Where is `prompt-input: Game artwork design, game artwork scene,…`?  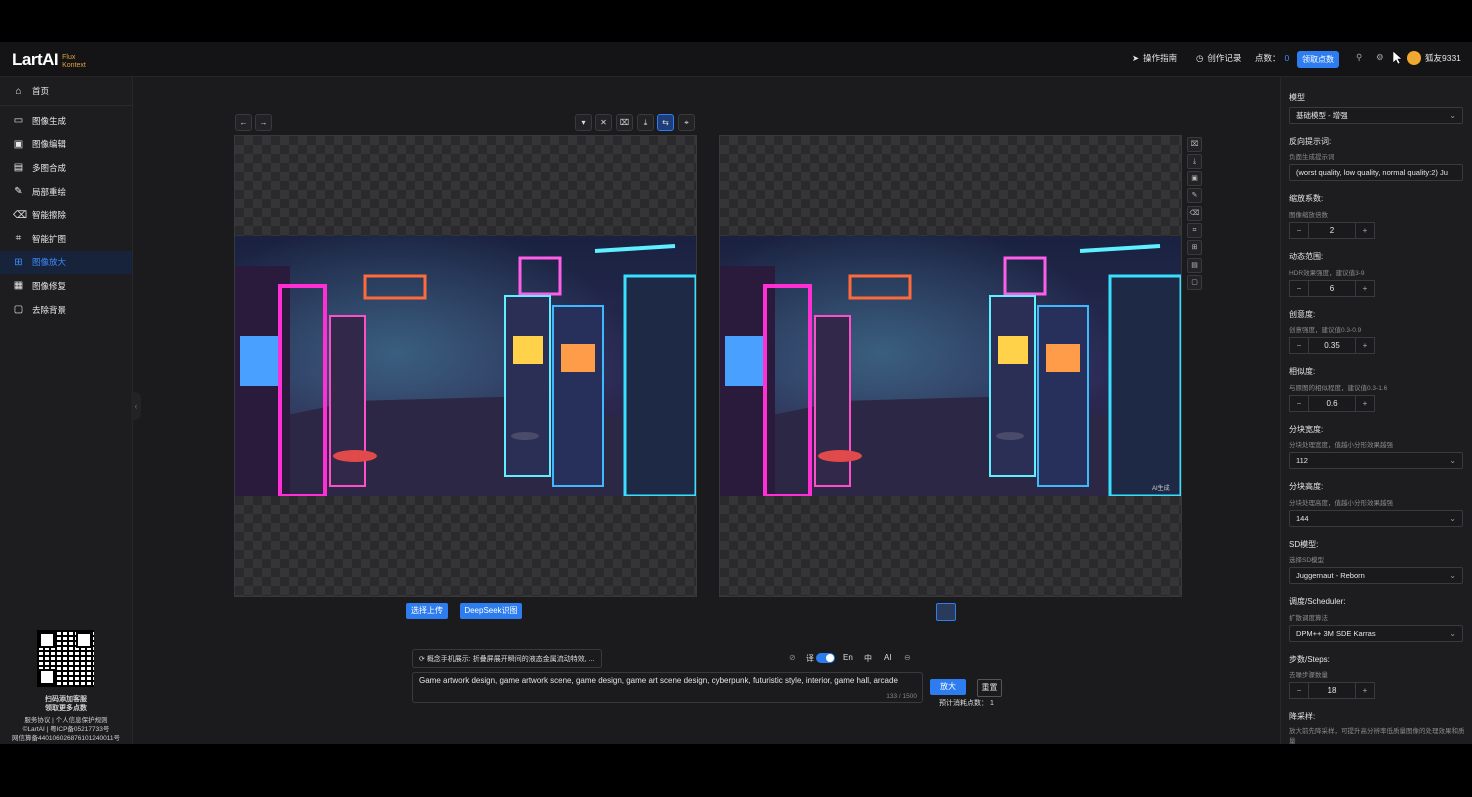 prompt-input: Game artwork design, game artwork scene,… is located at coordinates (667, 687).